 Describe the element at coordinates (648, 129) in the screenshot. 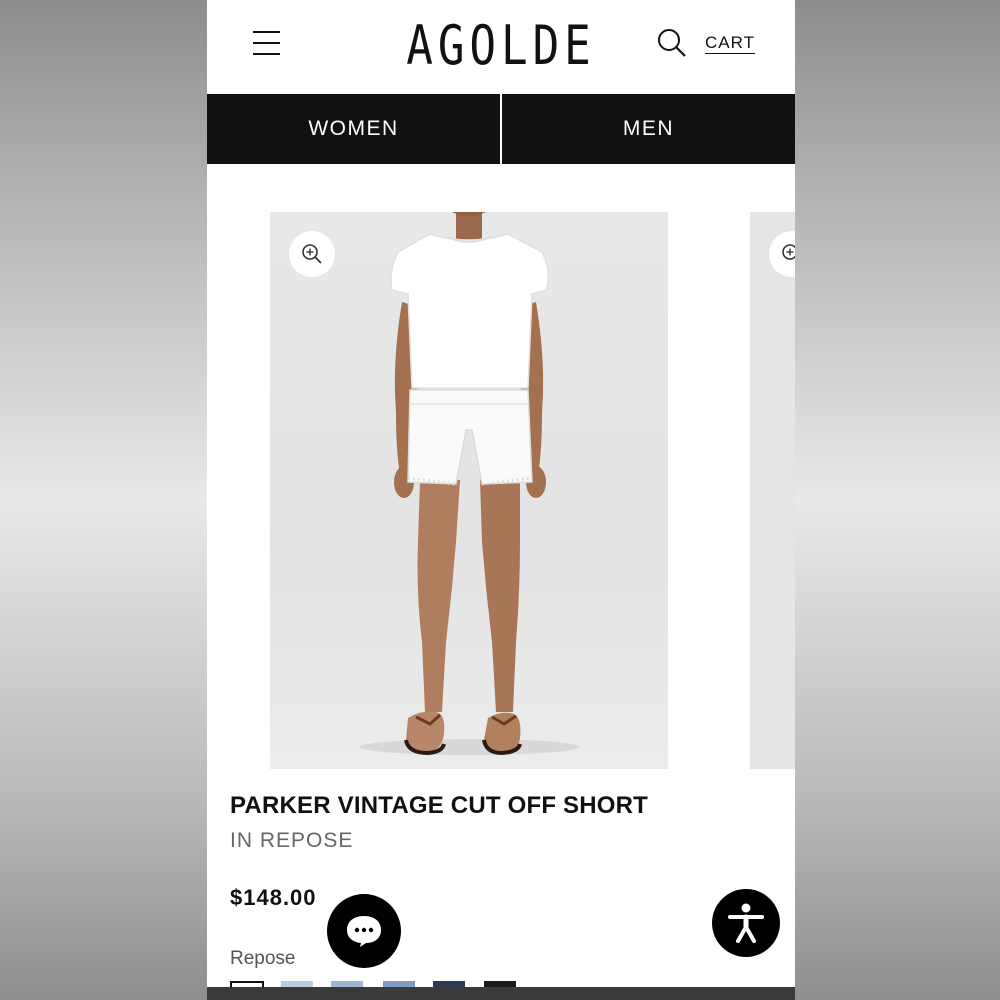

I see `tab-men: MEN` at that location.